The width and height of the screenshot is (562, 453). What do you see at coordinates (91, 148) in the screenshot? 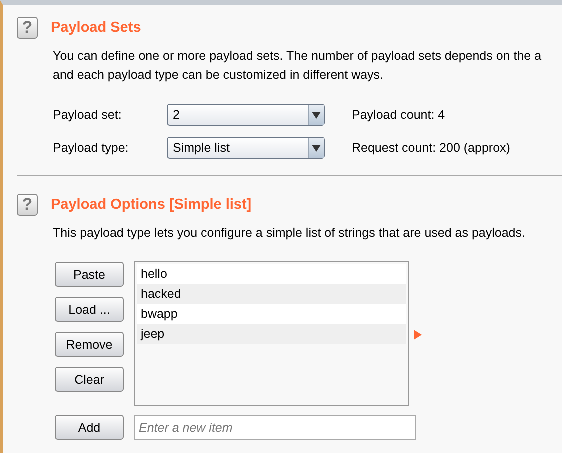
I see `field-label: Payload type:` at bounding box center [91, 148].